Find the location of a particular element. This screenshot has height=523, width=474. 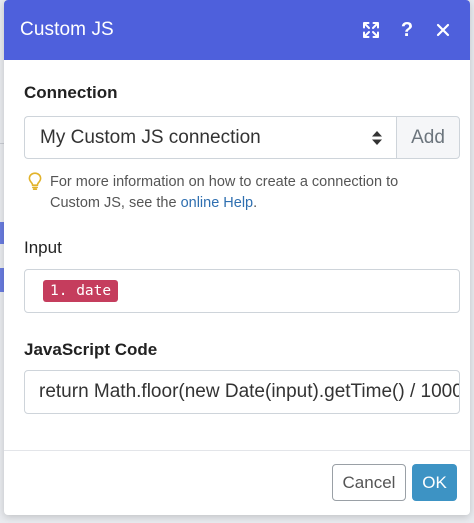

help-icon: ? is located at coordinates (407, 30).